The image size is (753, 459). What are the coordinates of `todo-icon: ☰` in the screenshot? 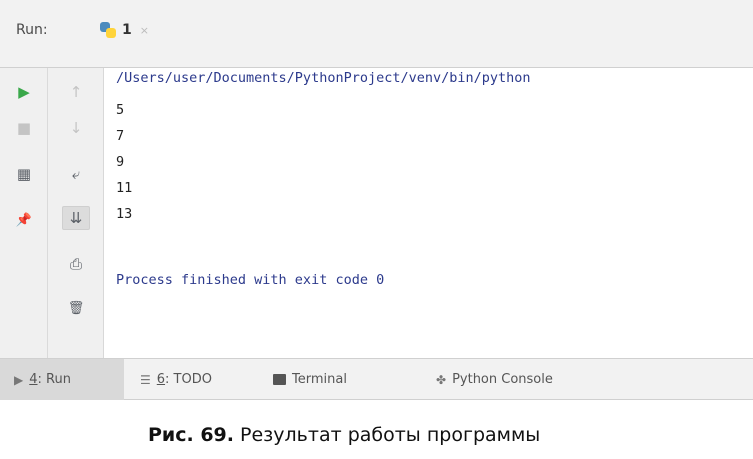 It's located at (145, 379).